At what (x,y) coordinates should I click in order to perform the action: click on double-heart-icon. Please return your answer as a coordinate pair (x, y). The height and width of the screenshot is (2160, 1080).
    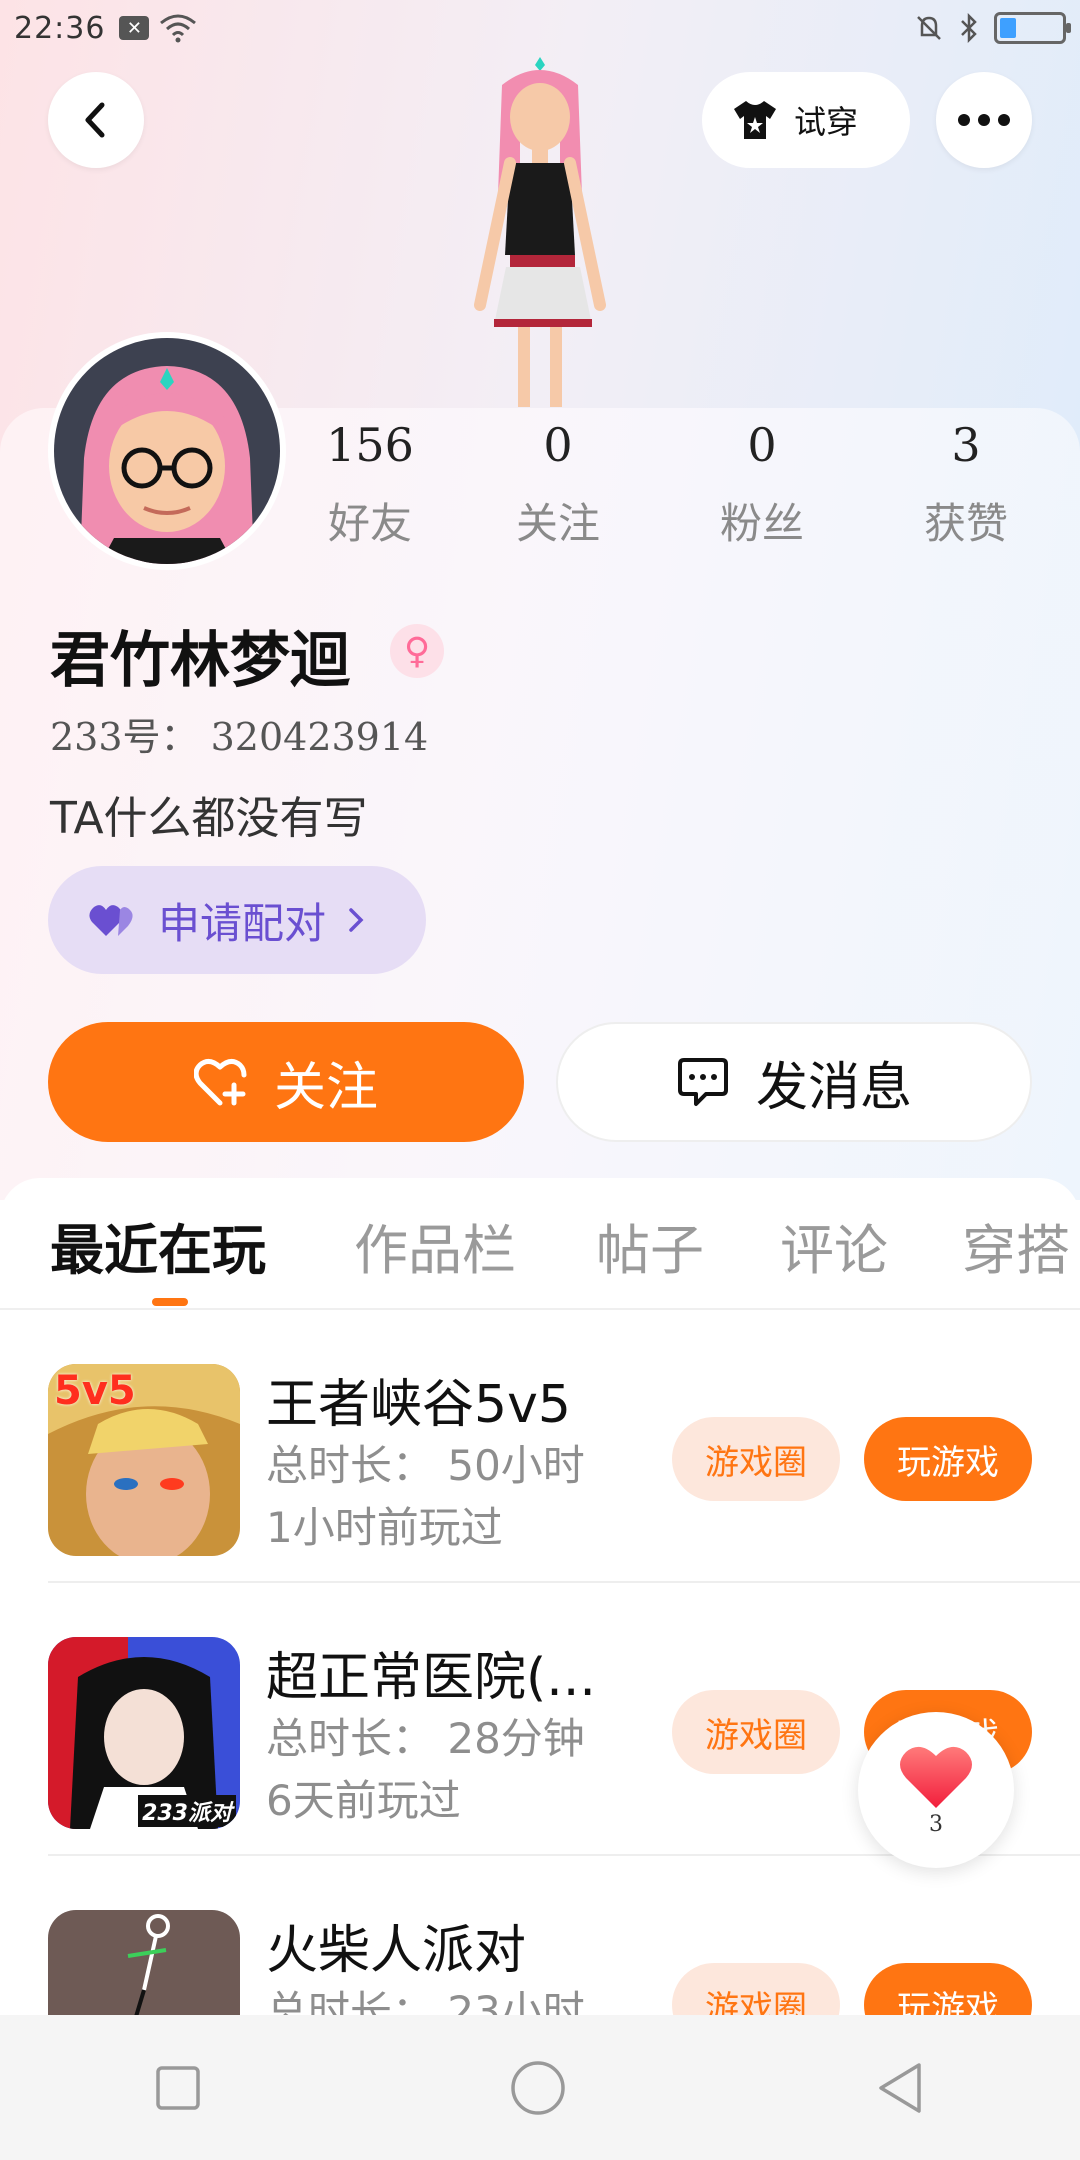
    Looking at the image, I should click on (111, 920).